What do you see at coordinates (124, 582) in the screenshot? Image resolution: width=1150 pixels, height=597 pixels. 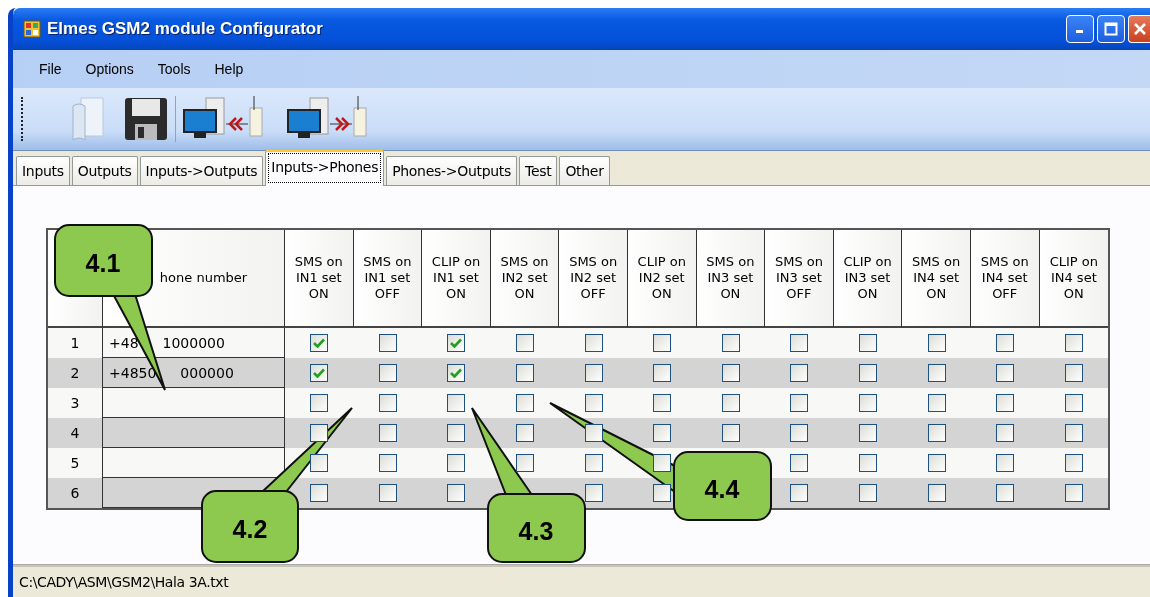 I see `file-path: C:\CADY\ASM\GSM2\Hala 3A.txt` at bounding box center [124, 582].